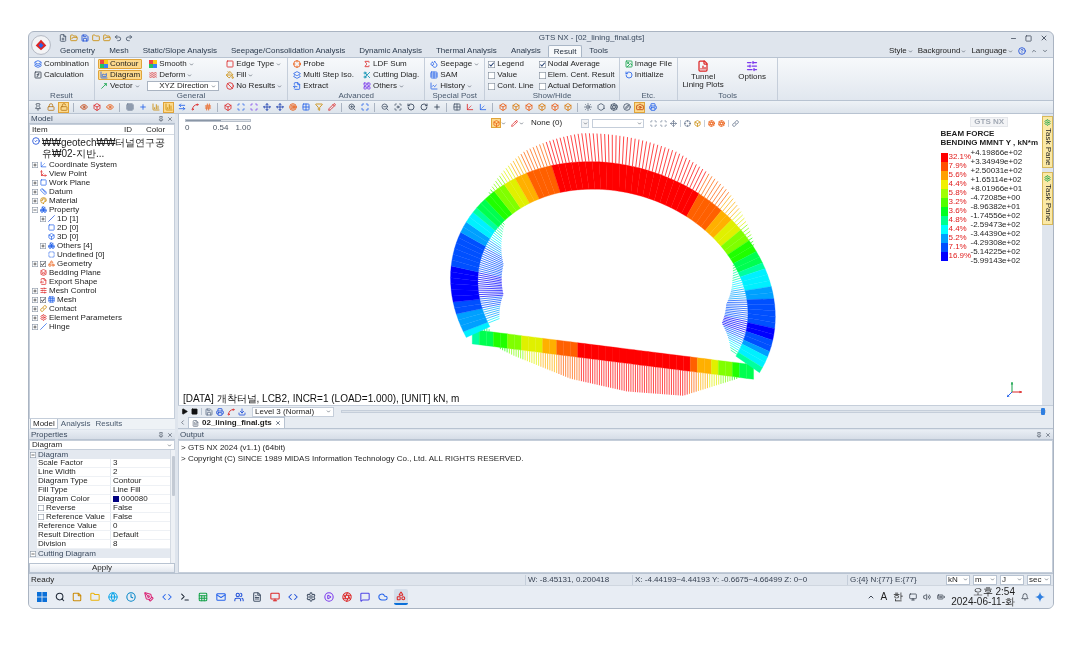  I want to click on clock-time: 오후 2:54, so click(993, 592).